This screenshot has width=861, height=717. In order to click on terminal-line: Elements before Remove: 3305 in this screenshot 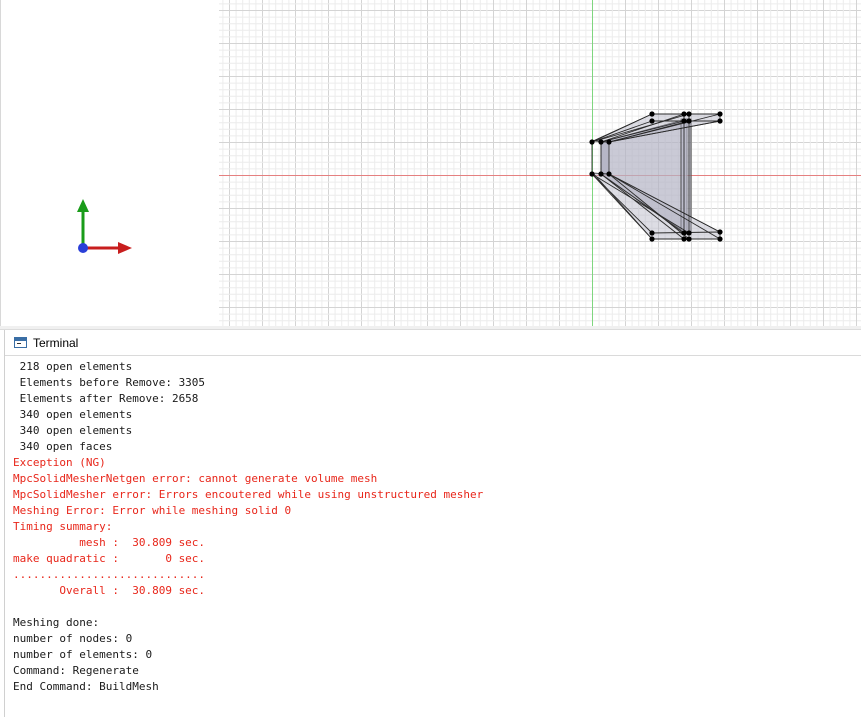, I will do `click(109, 382)`.